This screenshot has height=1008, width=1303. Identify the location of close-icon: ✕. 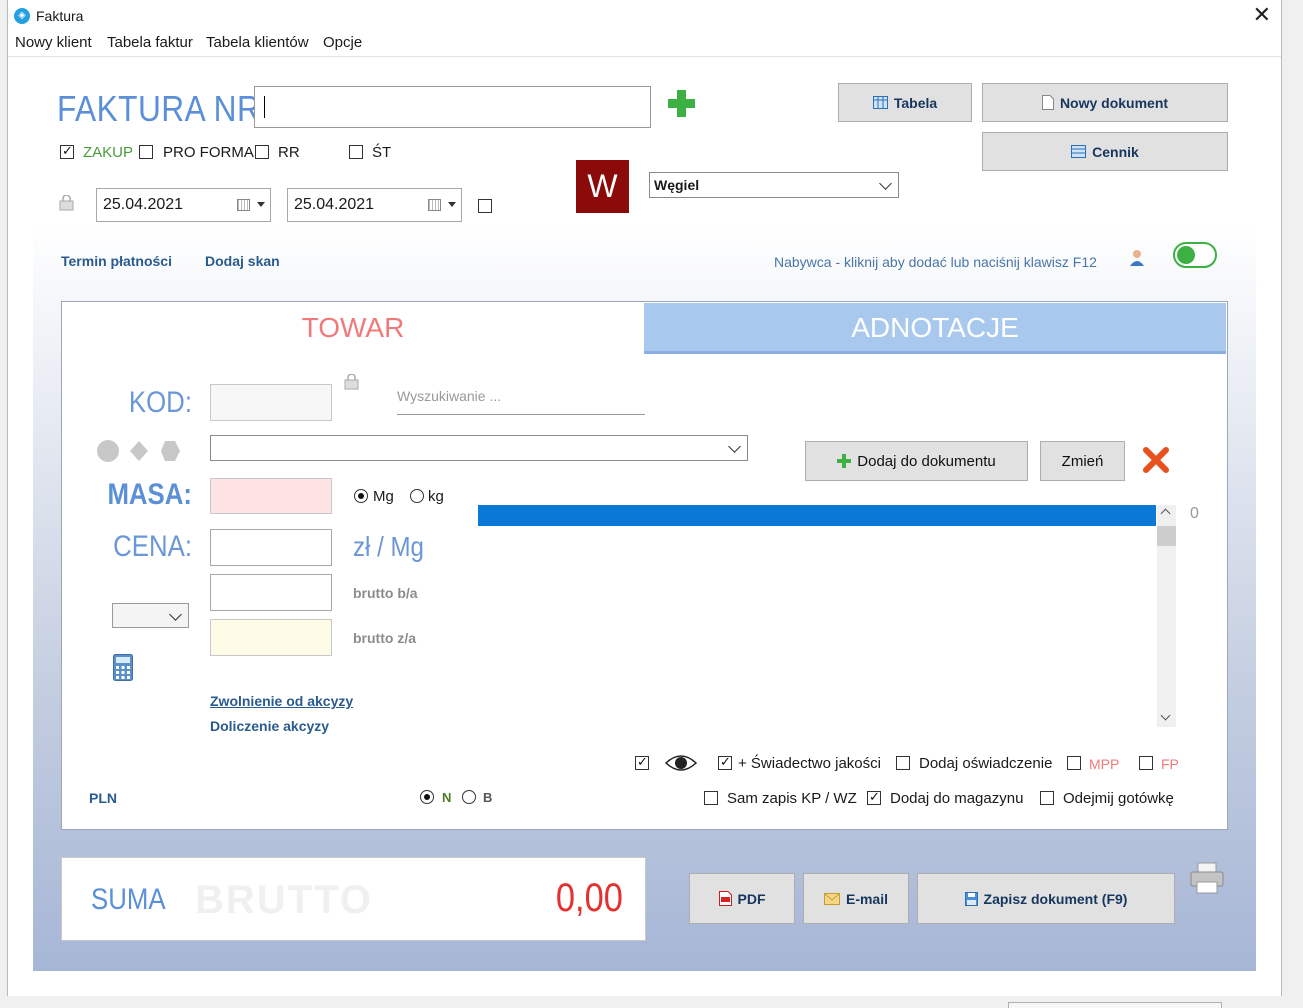
(1262, 15).